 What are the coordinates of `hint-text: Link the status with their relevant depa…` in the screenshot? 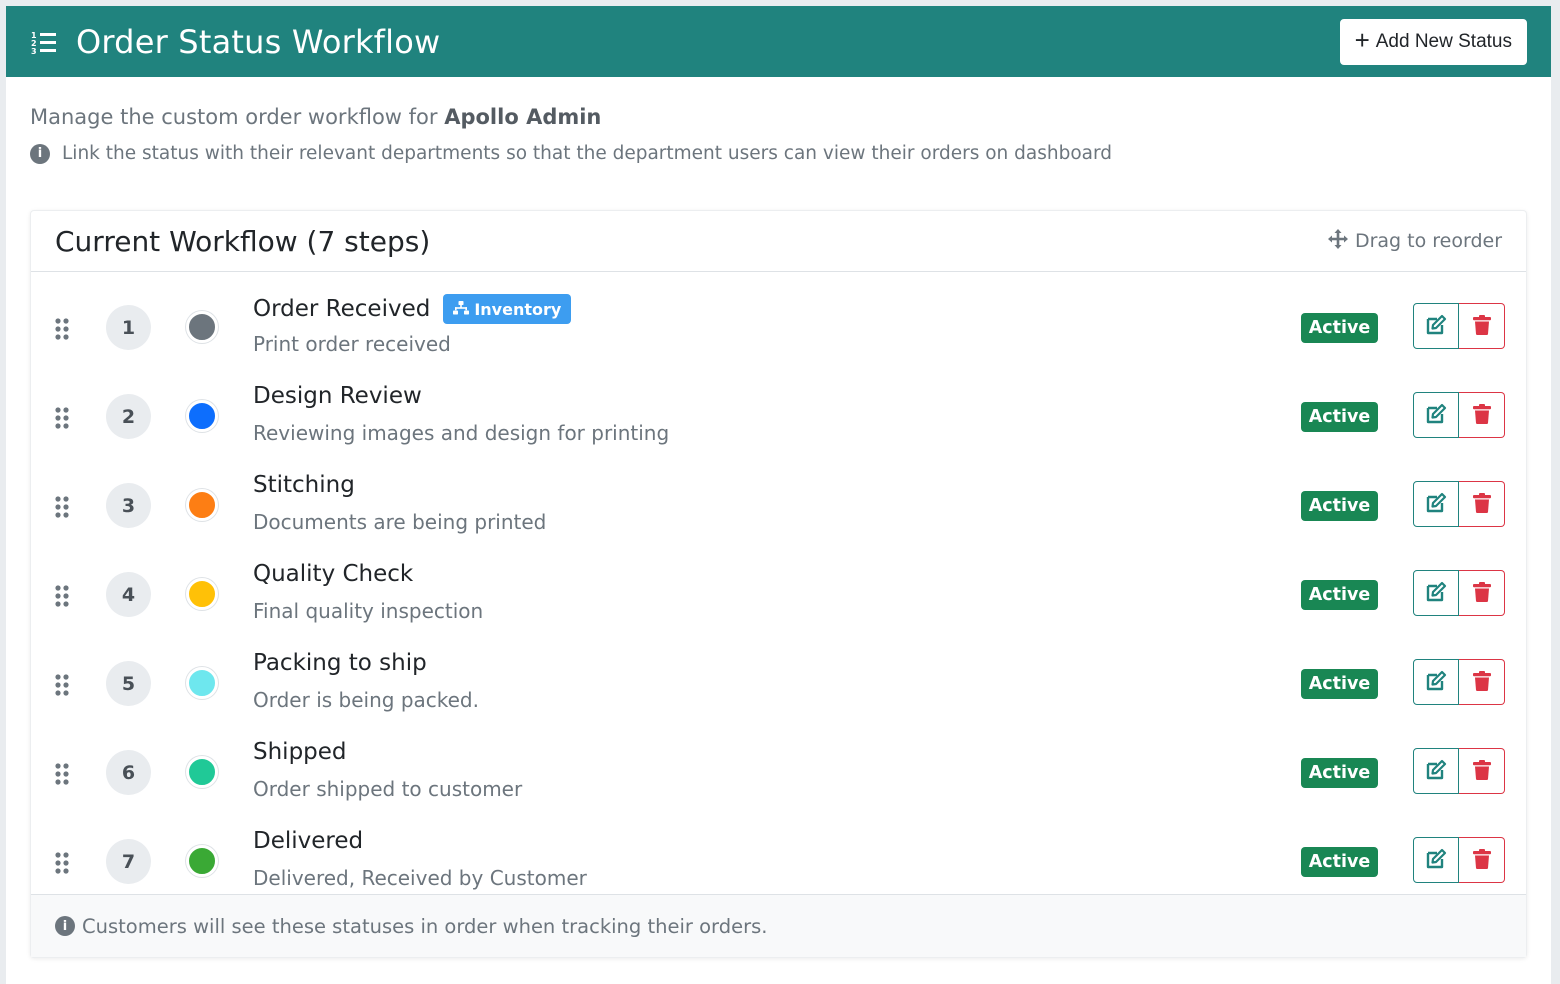 It's located at (587, 153).